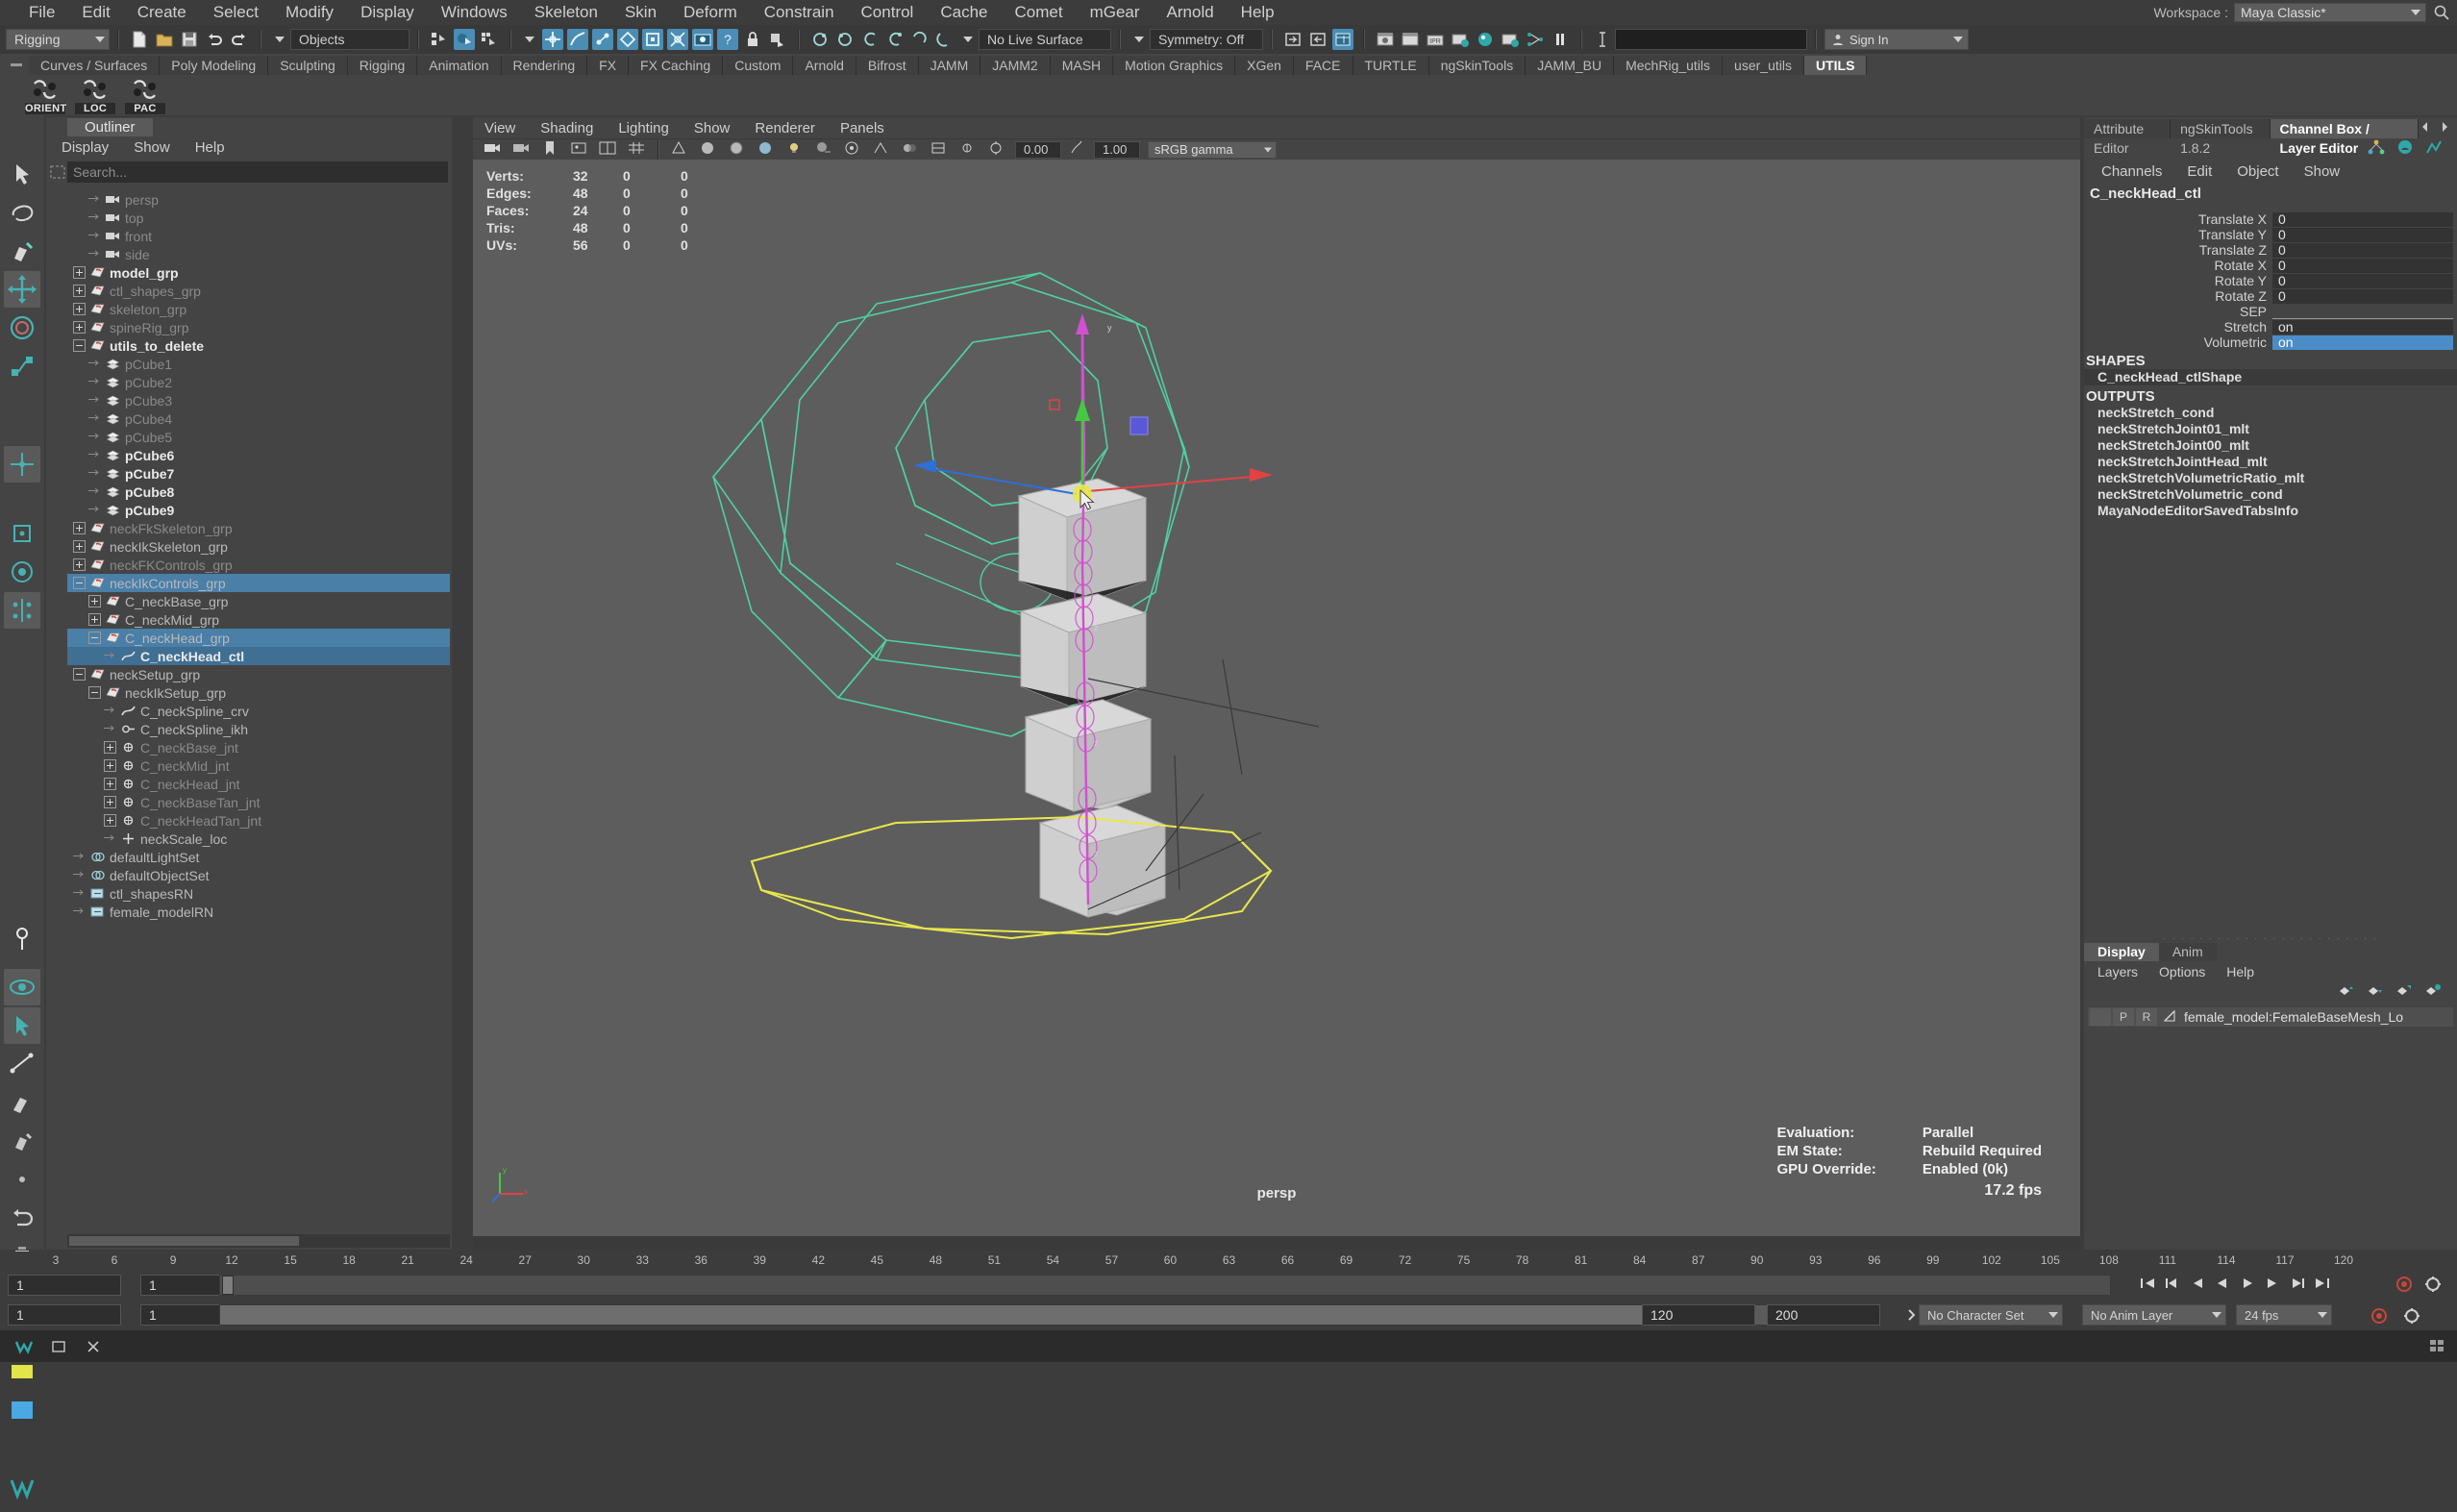 This screenshot has height=1512, width=2457. What do you see at coordinates (567, 128) in the screenshot?
I see `menu-shading: Shading` at bounding box center [567, 128].